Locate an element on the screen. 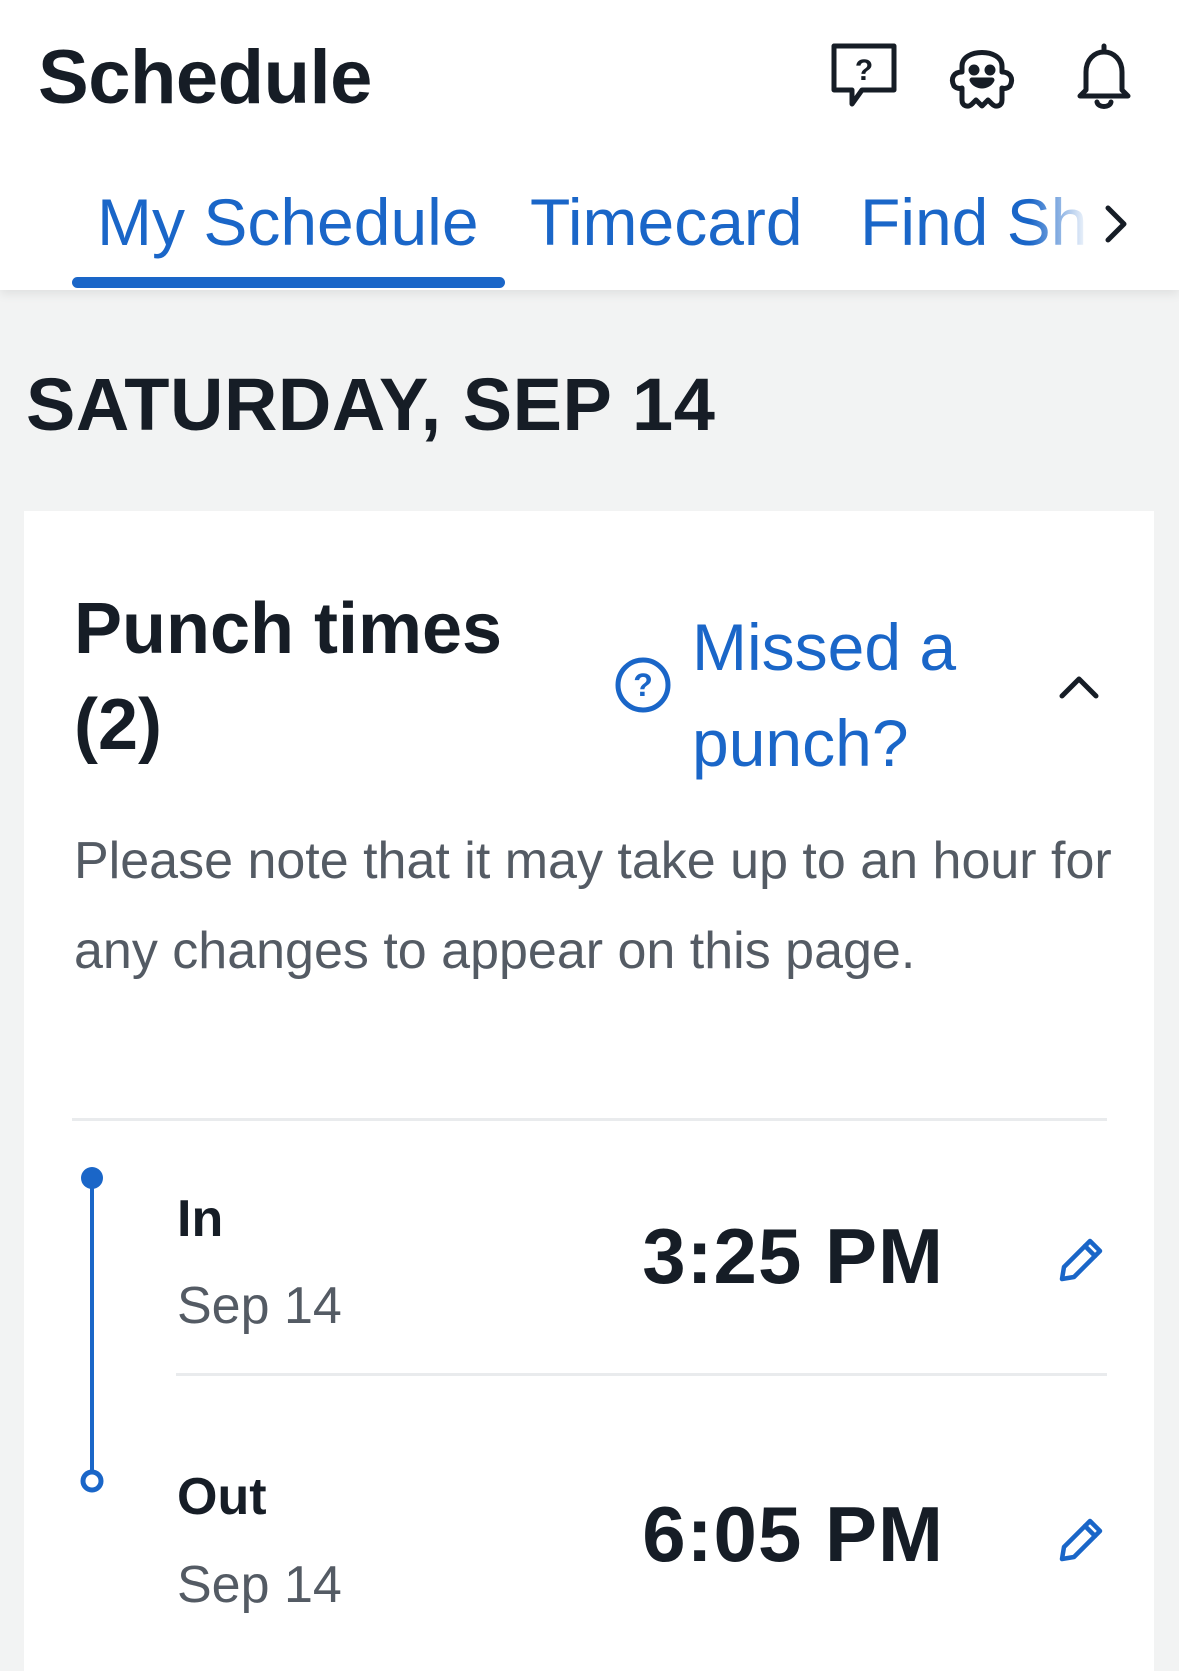 Image resolution: width=1179 pixels, height=1671 pixels. question-circle-icon: ? is located at coordinates (643, 685).